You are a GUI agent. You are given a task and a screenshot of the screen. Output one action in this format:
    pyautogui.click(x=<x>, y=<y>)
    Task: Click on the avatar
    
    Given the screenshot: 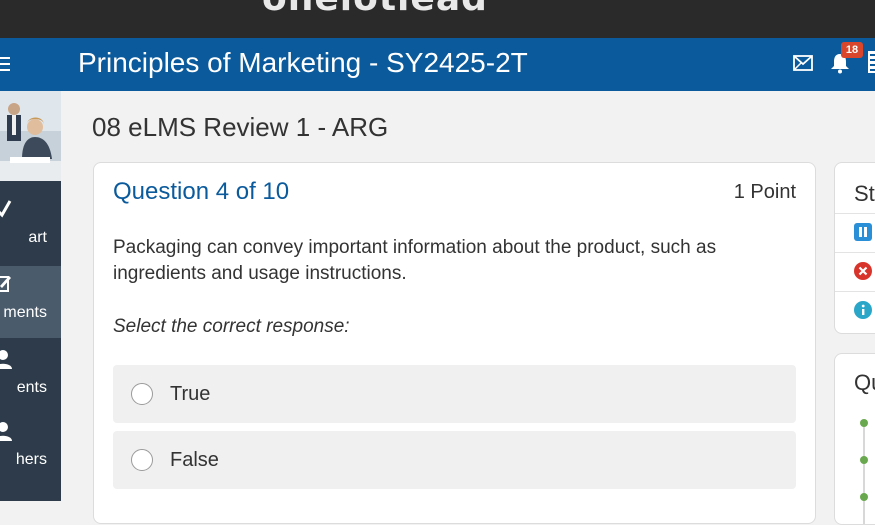 What is the action you would take?
    pyautogui.click(x=30, y=136)
    